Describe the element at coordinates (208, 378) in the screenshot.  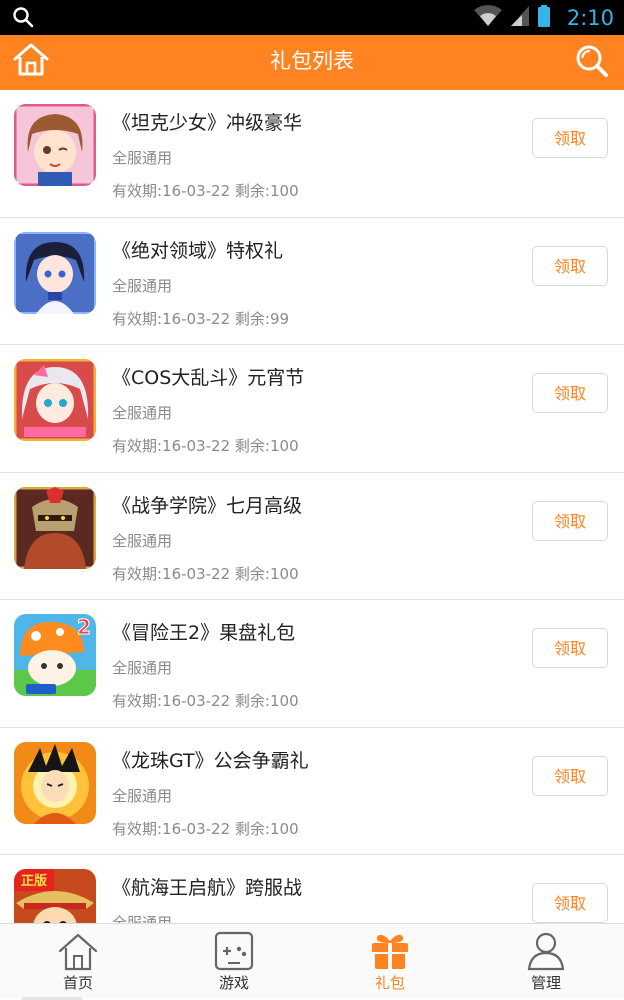
I see `gift-title: 《COS大乱斗》元宵节` at that location.